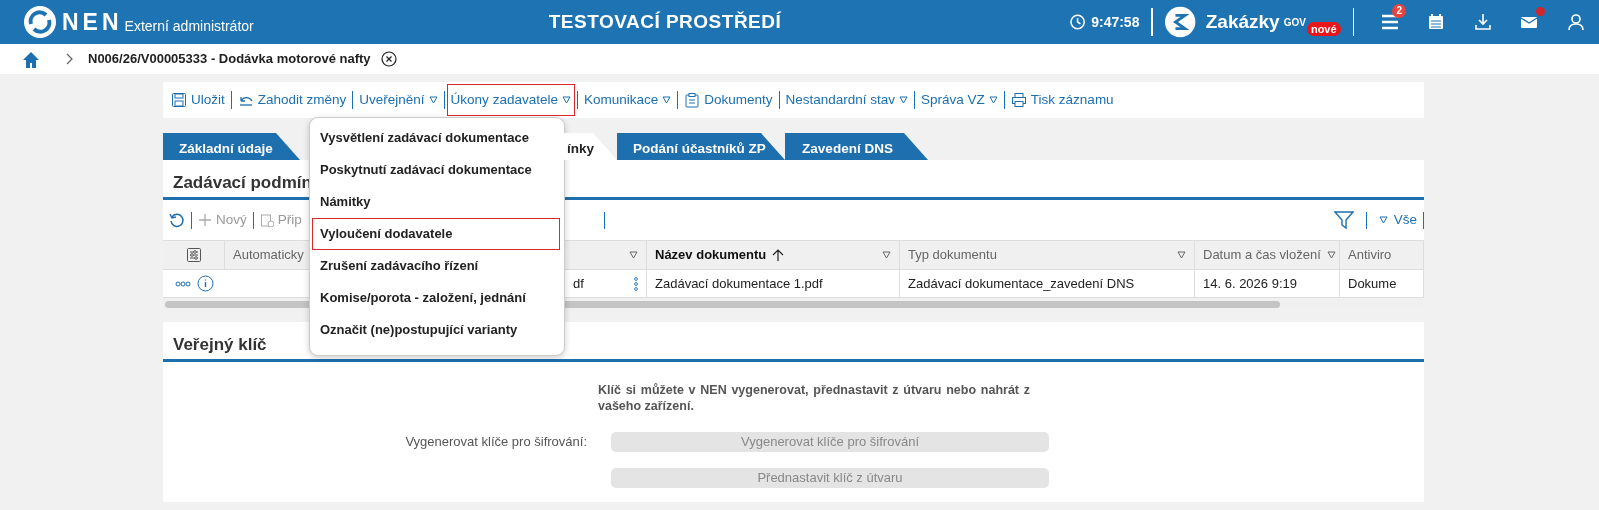 This screenshot has width=1599, height=510. What do you see at coordinates (1062, 100) in the screenshot?
I see `toolbar-button: Tisk záznamu` at bounding box center [1062, 100].